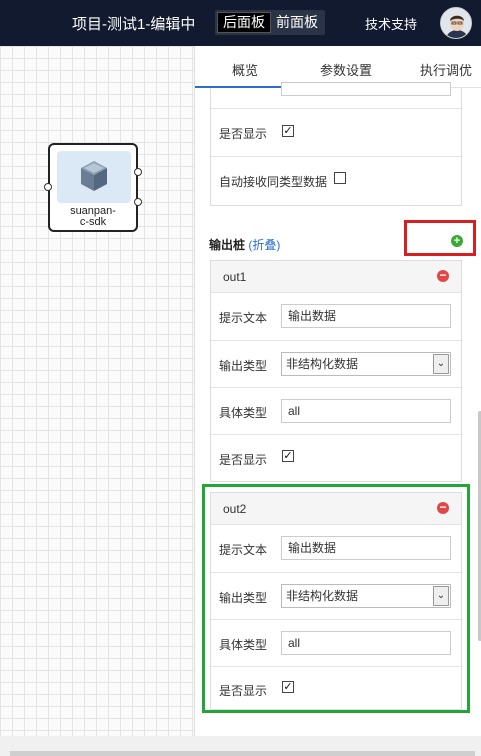 This screenshot has height=756, width=481. What do you see at coordinates (391, 23) in the screenshot?
I see `tech-support-link: 技术支持` at bounding box center [391, 23].